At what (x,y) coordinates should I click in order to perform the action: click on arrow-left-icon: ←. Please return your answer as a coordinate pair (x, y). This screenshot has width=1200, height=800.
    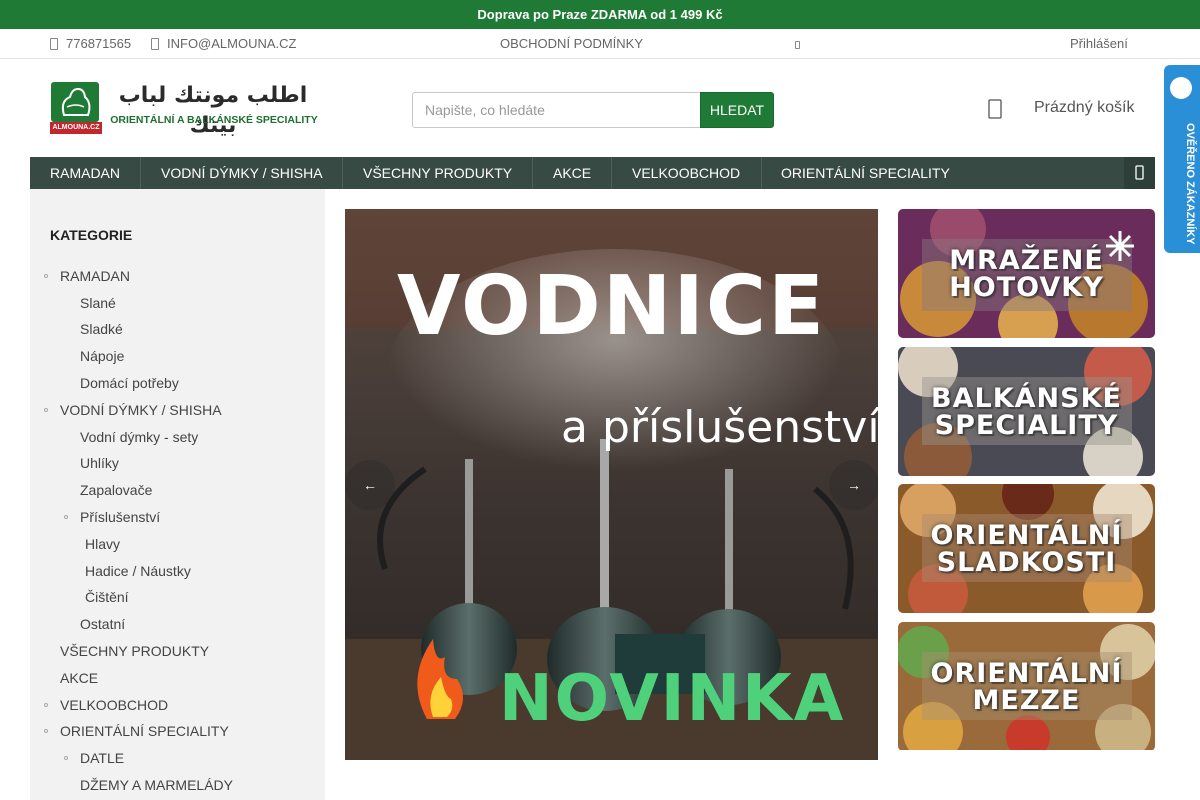
    Looking at the image, I should click on (370, 485).